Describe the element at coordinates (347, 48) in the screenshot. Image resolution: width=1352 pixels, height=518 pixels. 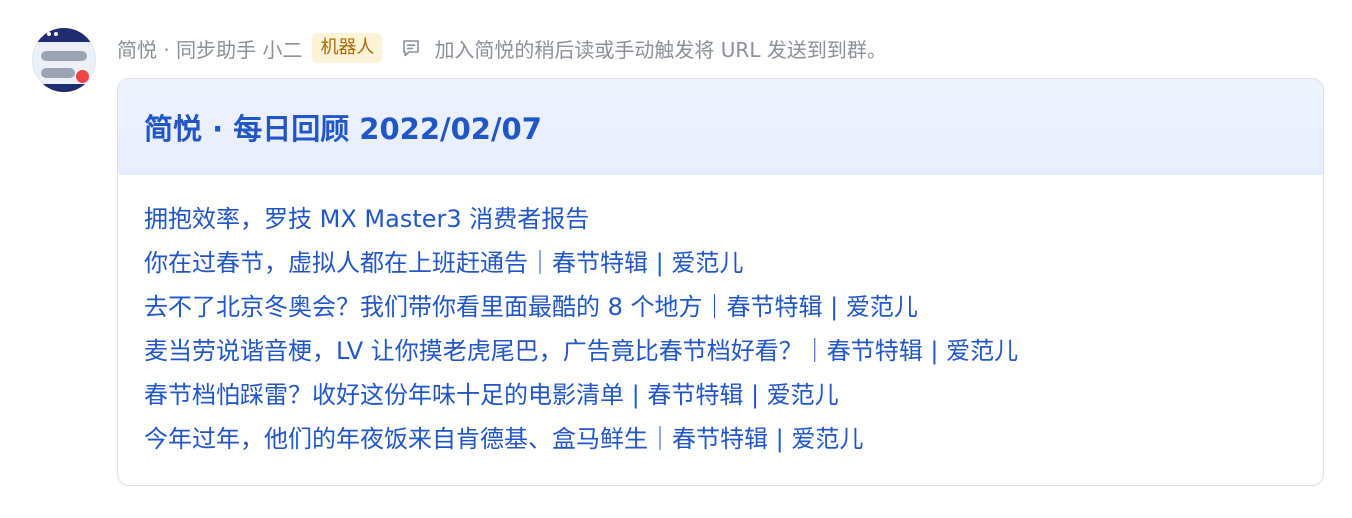
I see `bot-badge: 机器人` at that location.